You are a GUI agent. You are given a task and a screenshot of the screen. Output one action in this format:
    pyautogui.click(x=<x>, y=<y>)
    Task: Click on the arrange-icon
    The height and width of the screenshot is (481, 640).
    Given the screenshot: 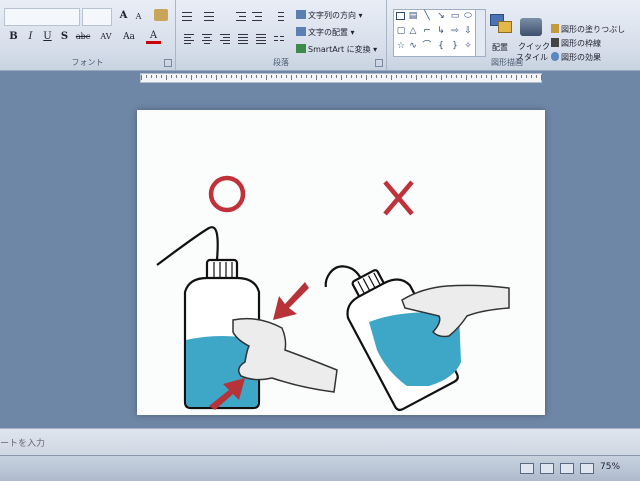 What is the action you would take?
    pyautogui.click(x=501, y=24)
    